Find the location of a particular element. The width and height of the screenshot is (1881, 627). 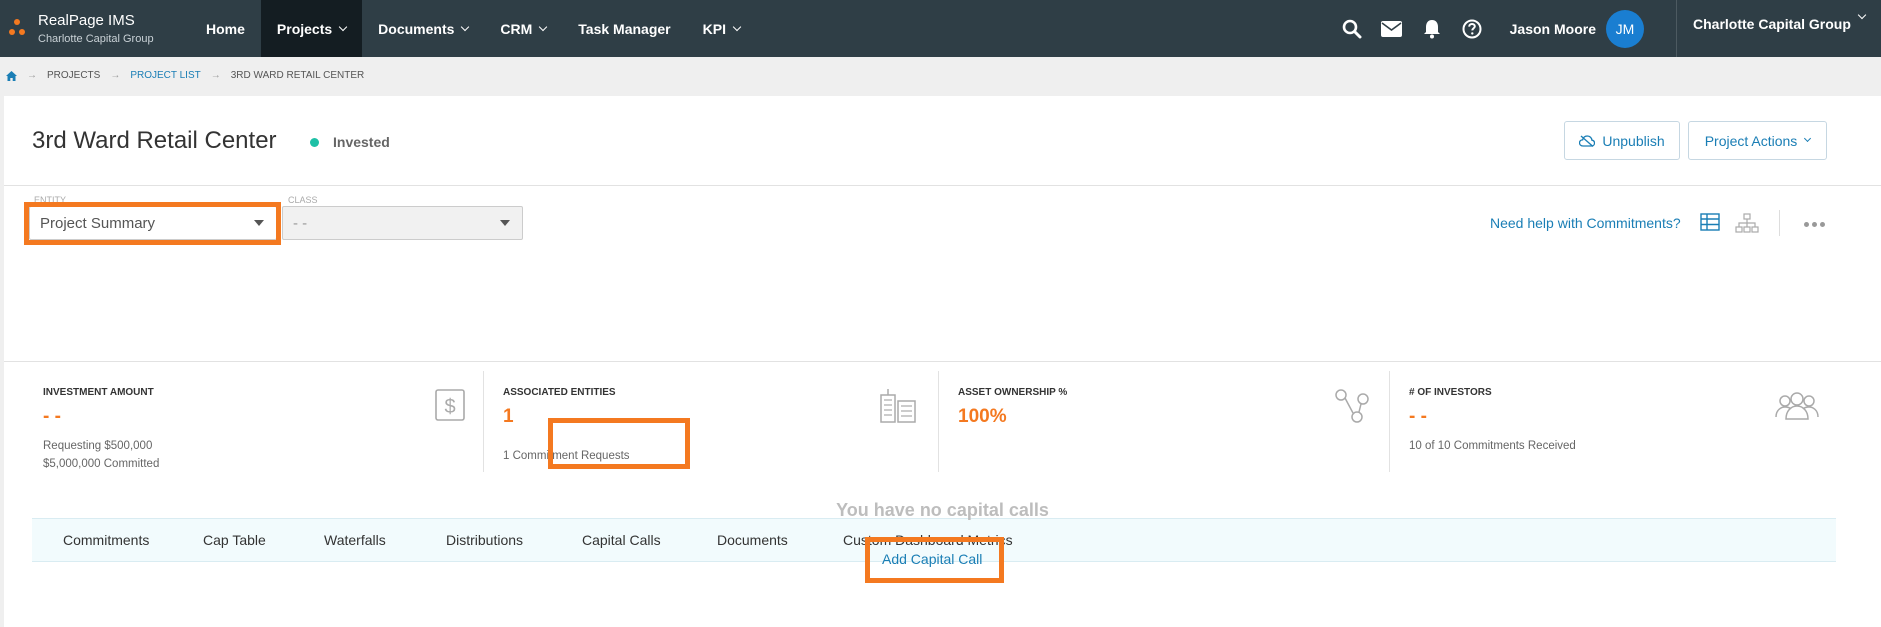

stat-label: ASSOCIATED ENTITIES is located at coordinates (559, 392).